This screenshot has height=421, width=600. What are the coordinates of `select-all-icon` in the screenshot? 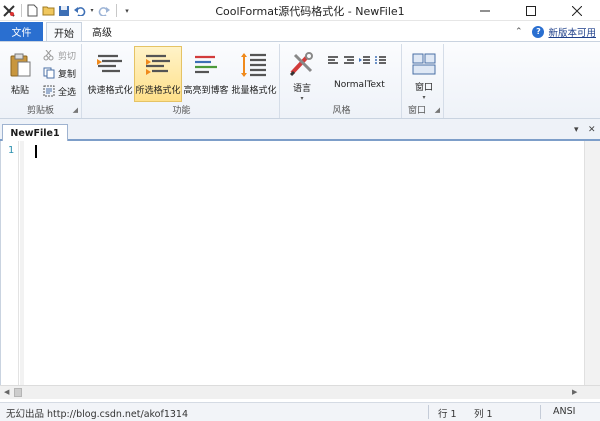 It's located at (48, 91).